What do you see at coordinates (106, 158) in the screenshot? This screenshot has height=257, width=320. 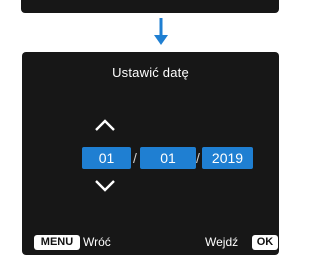 I see `day-field: 01` at bounding box center [106, 158].